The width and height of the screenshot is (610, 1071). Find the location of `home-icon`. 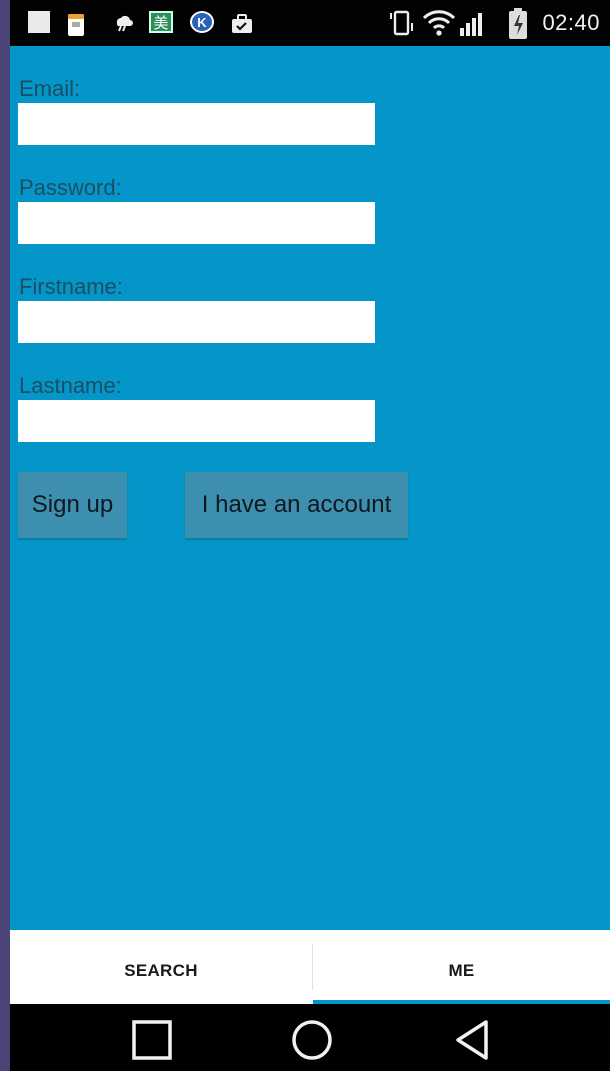

home-icon is located at coordinates (312, 1040).